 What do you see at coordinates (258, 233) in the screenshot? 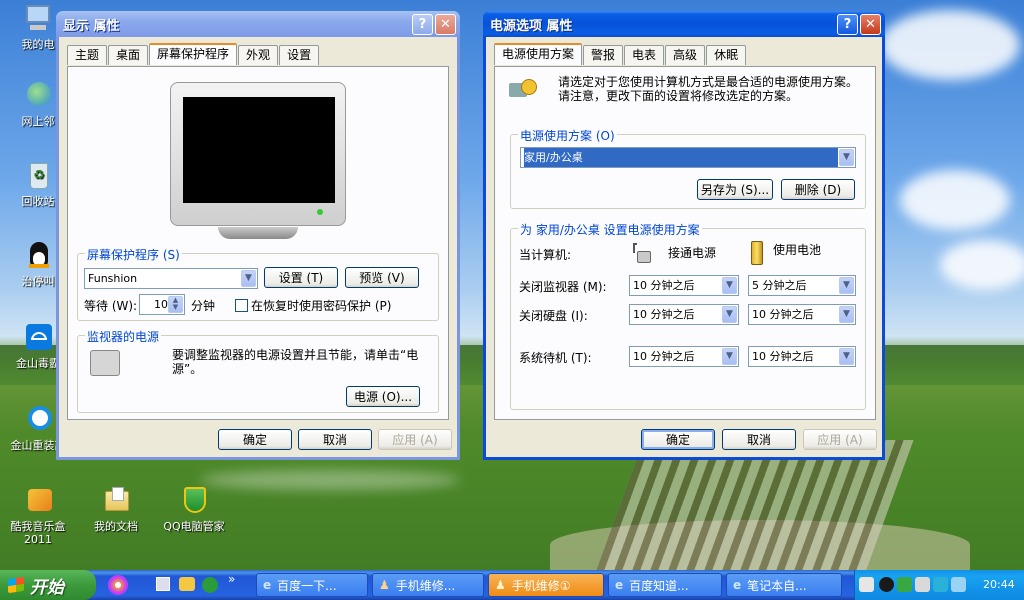
I see `monitor-stand` at bounding box center [258, 233].